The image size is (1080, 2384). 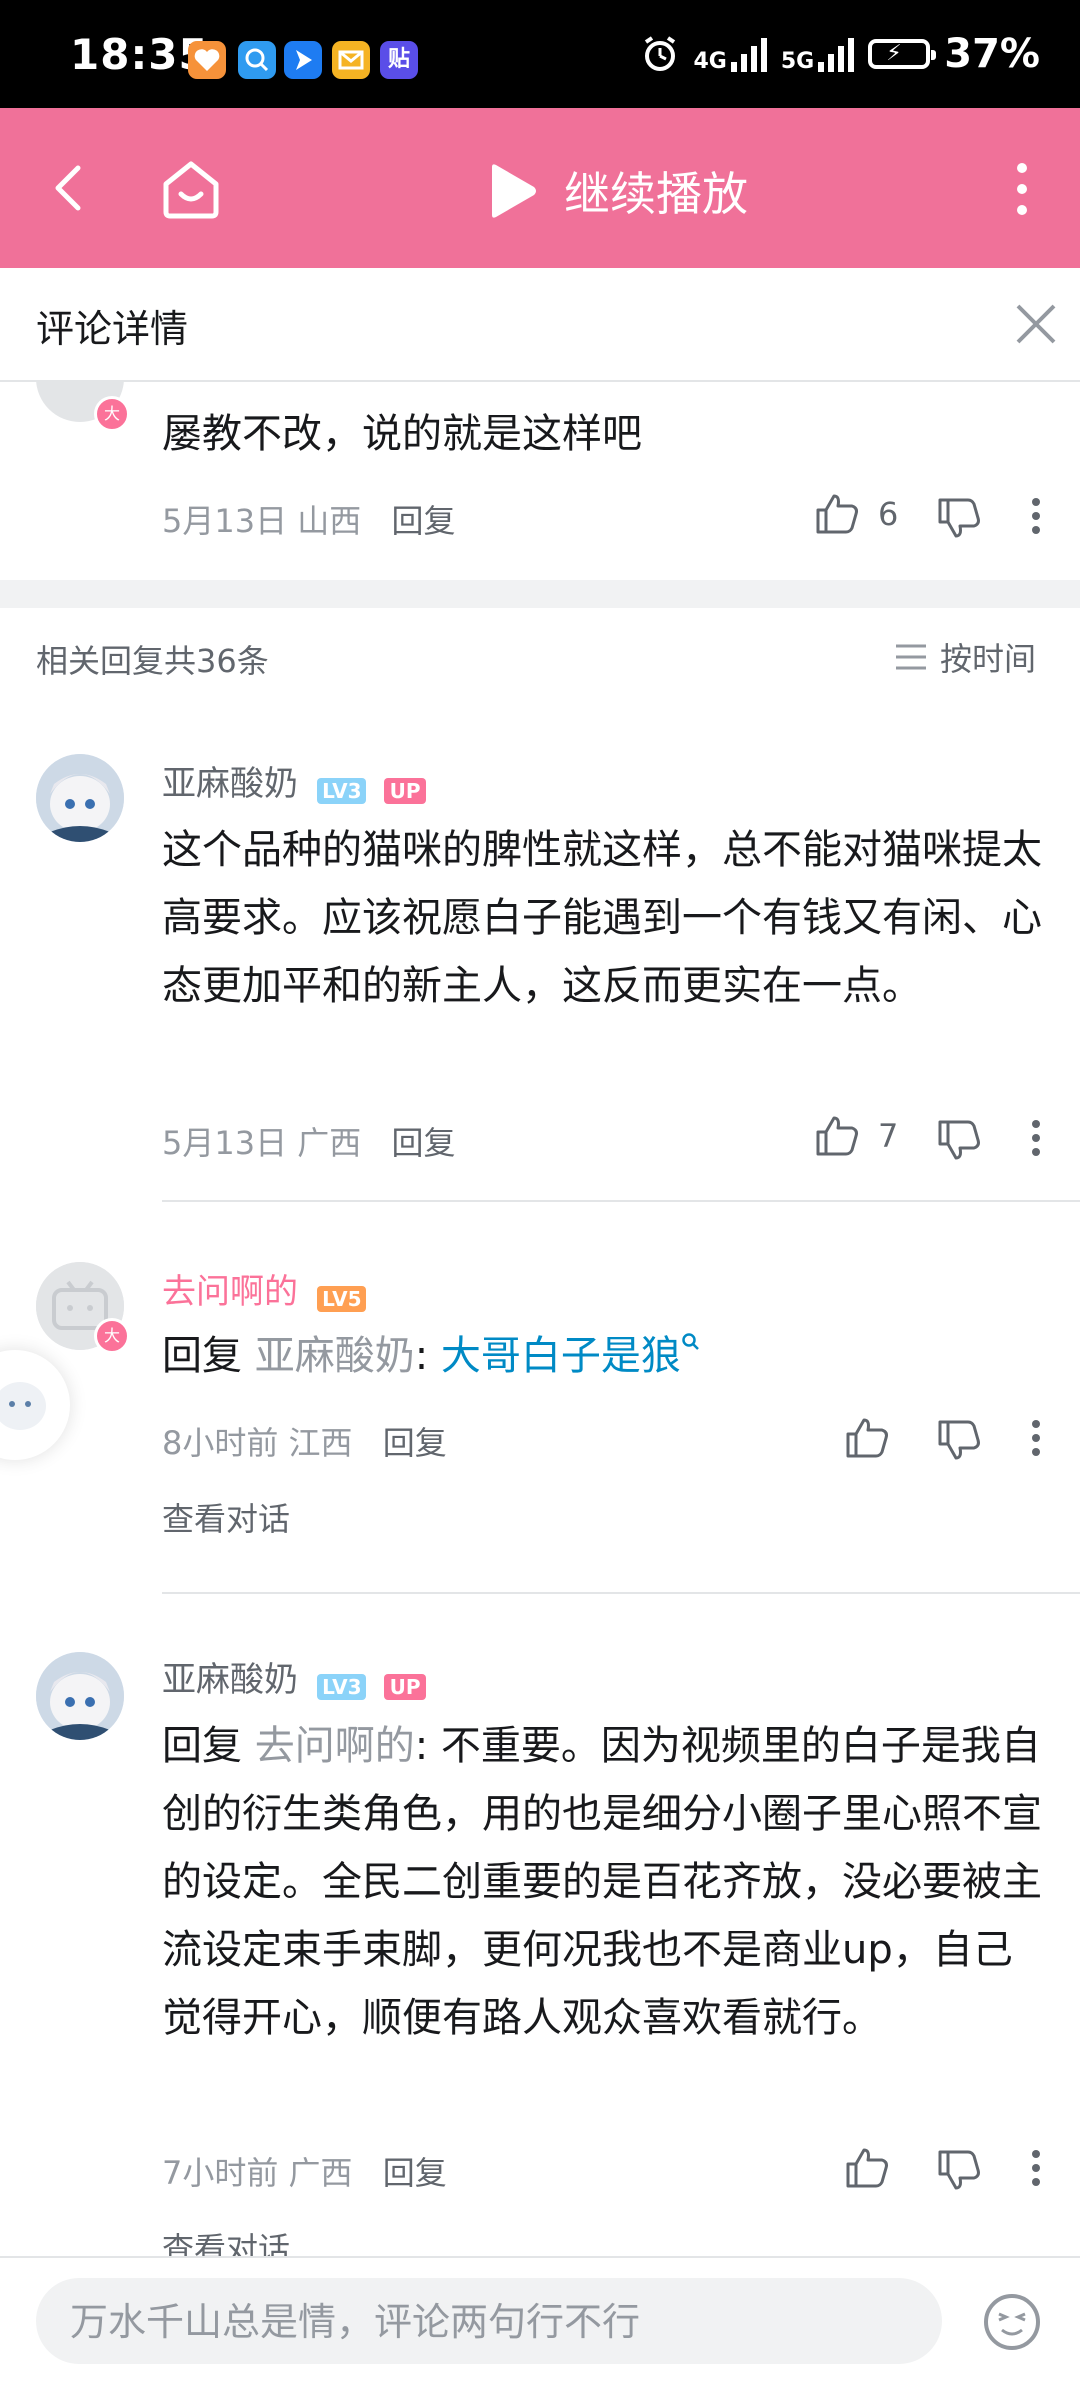 I want to click on continue-play-button: 继续播放, so click(x=617, y=191).